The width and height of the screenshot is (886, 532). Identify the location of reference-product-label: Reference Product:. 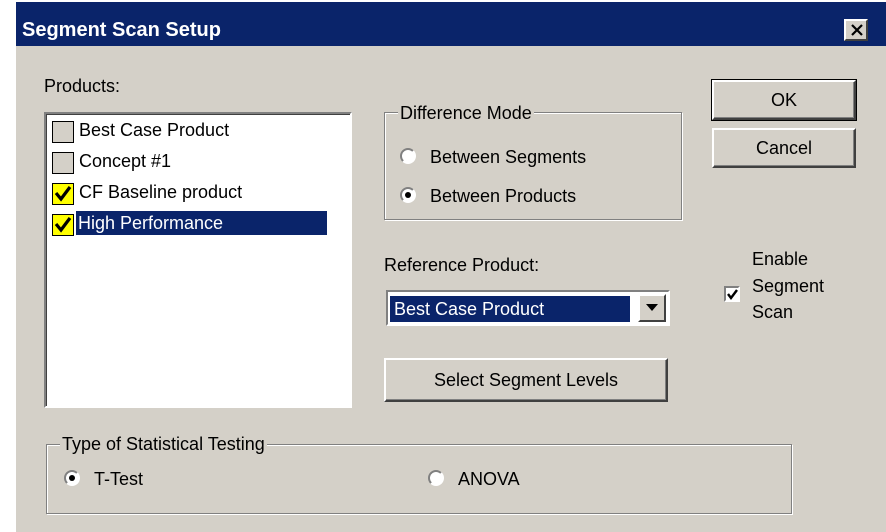
(462, 265).